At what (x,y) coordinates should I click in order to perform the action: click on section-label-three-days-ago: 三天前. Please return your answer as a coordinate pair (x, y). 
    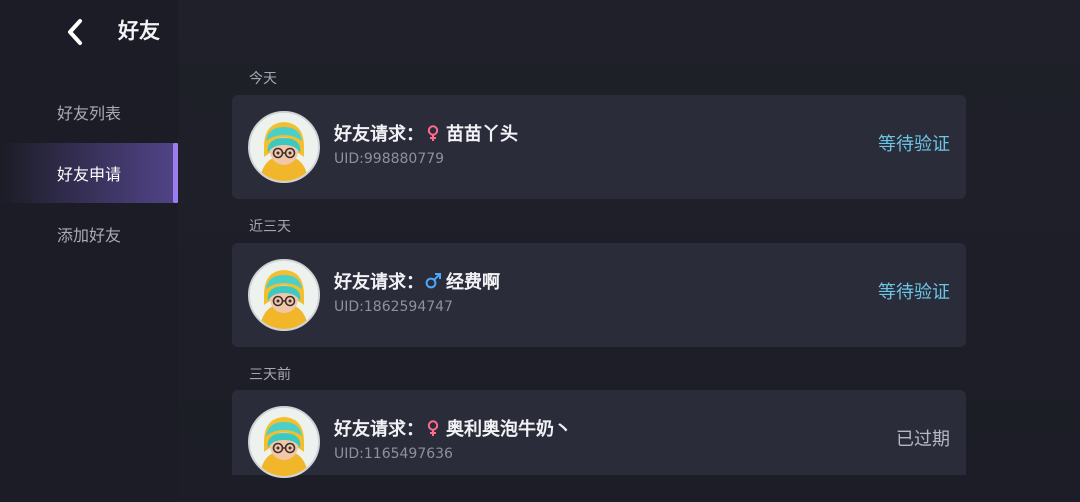
    Looking at the image, I should click on (270, 375).